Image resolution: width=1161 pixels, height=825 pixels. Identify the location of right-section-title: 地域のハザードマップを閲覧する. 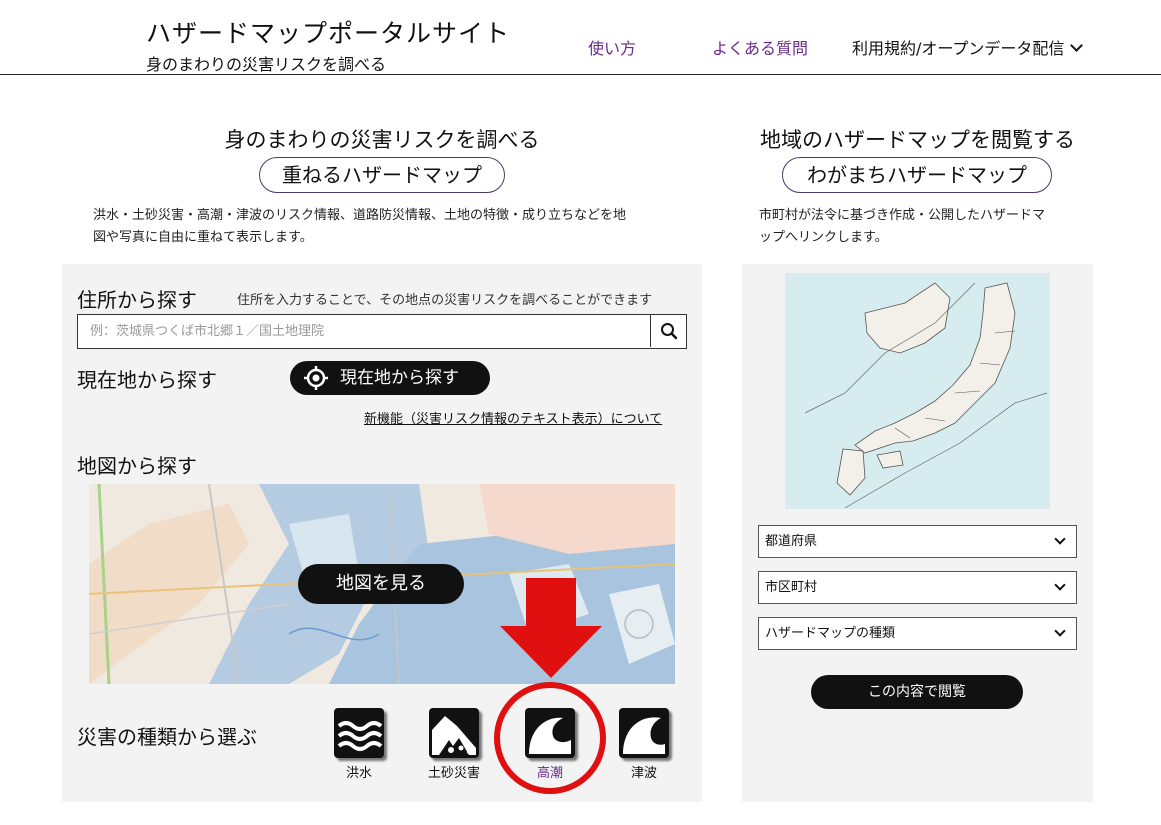
(917, 140).